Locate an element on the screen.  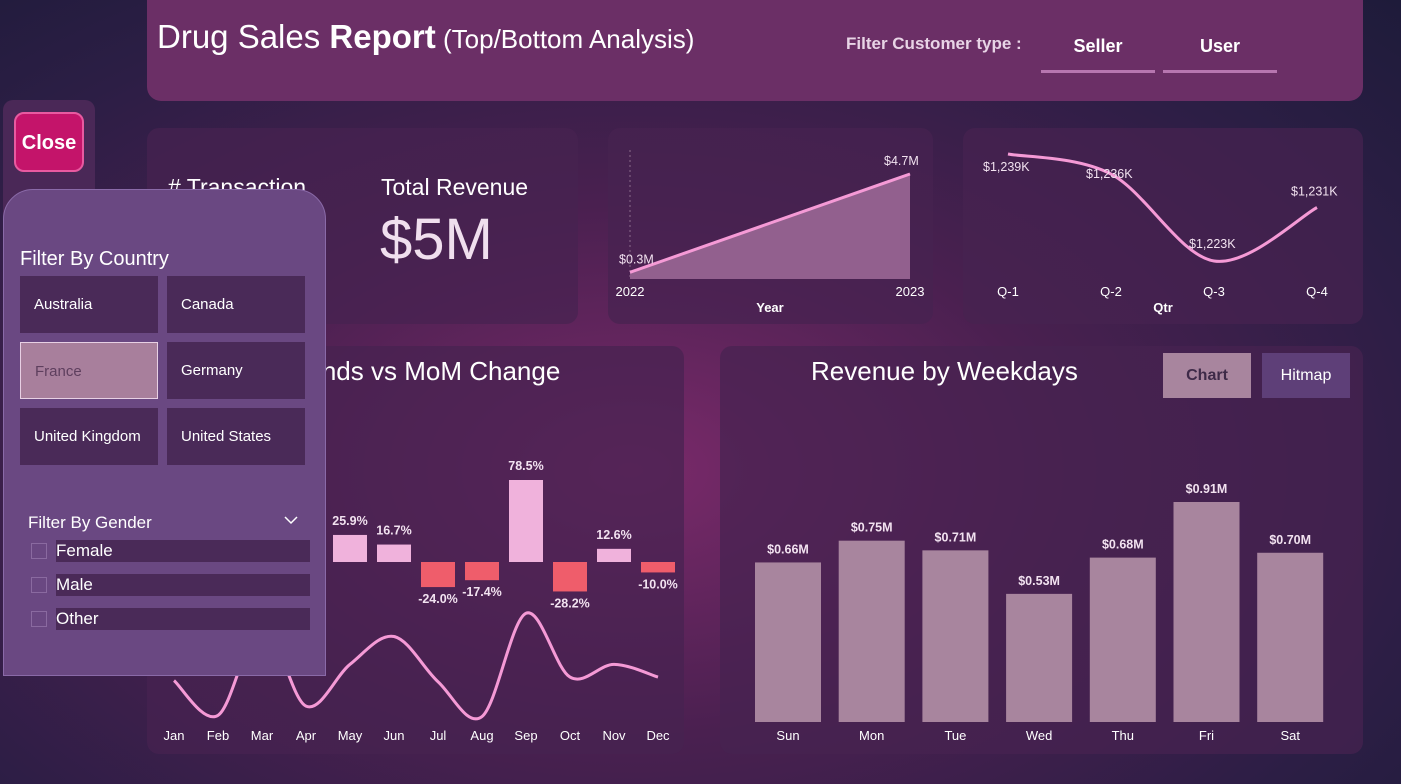
checkbox-female is located at coordinates (39, 551).